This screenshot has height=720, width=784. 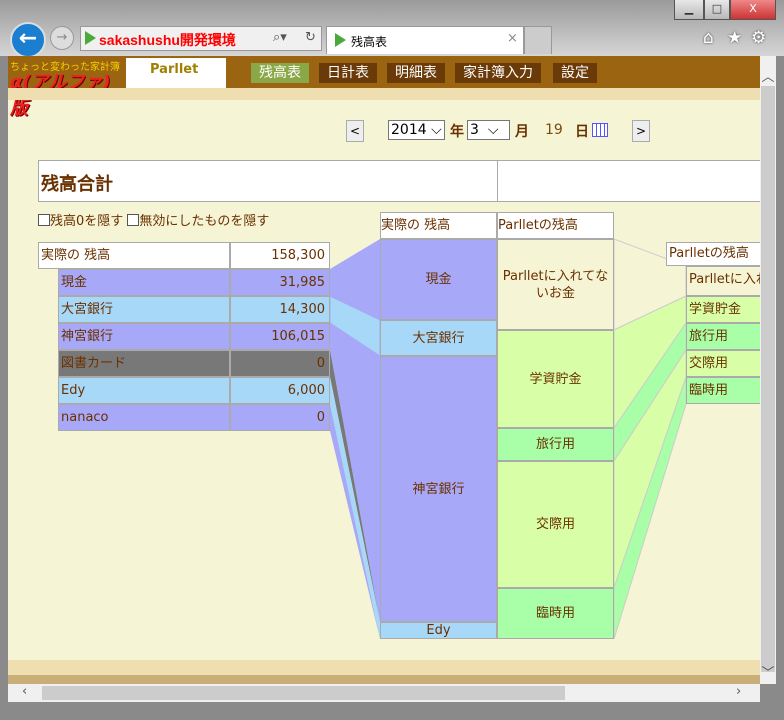 What do you see at coordinates (708, 38) in the screenshot?
I see `home-icon: ⌂` at bounding box center [708, 38].